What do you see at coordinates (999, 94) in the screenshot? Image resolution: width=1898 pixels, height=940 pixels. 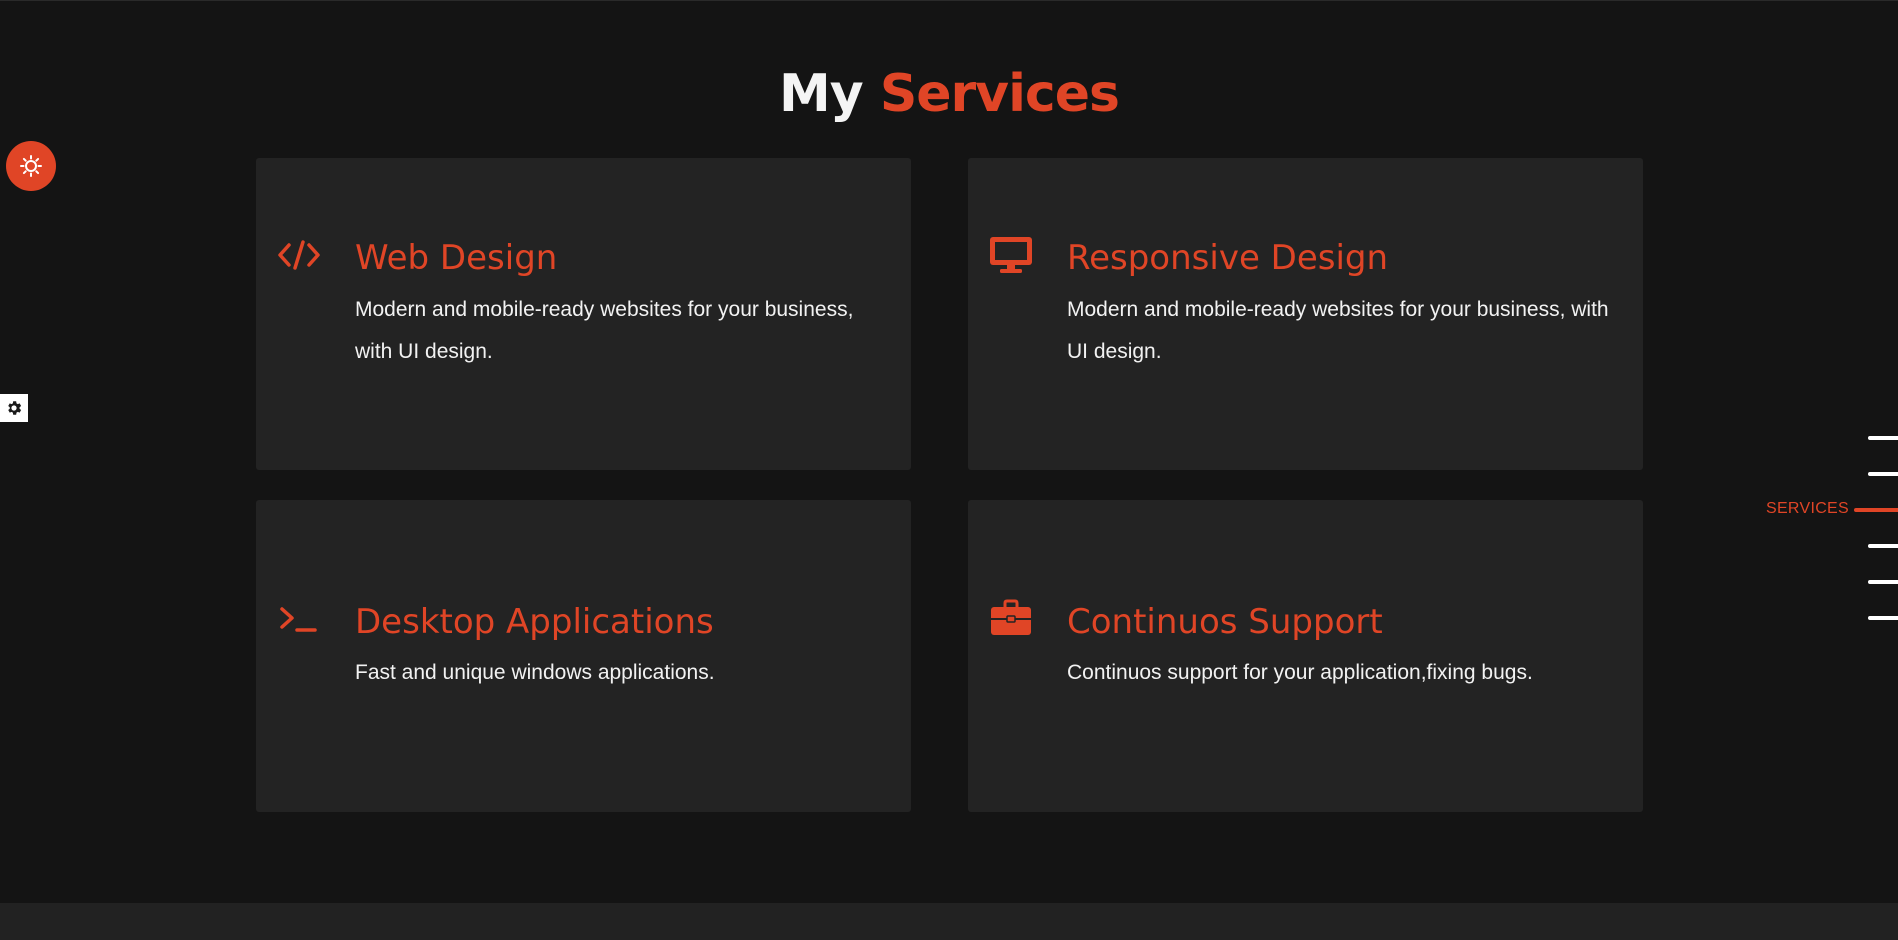 I see `title-part-services: Services` at bounding box center [999, 94].